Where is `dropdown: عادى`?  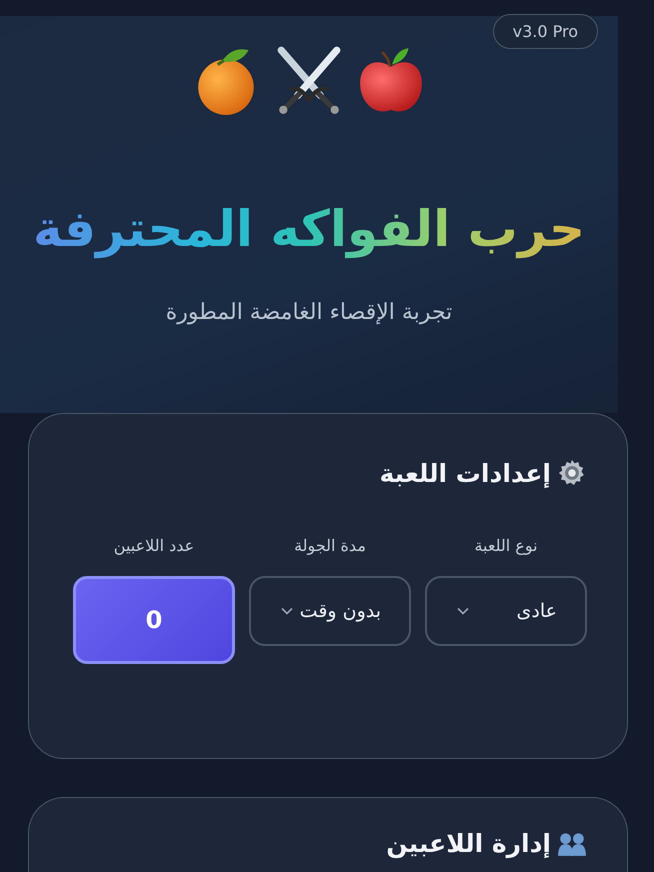 dropdown: عادى is located at coordinates (506, 611).